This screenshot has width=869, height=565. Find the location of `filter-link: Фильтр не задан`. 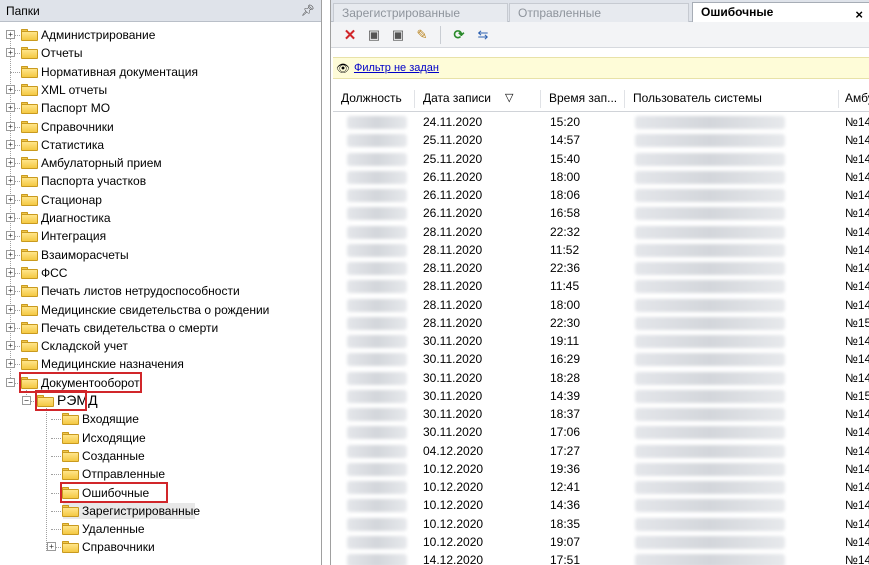

filter-link: Фильтр не задан is located at coordinates (396, 68).